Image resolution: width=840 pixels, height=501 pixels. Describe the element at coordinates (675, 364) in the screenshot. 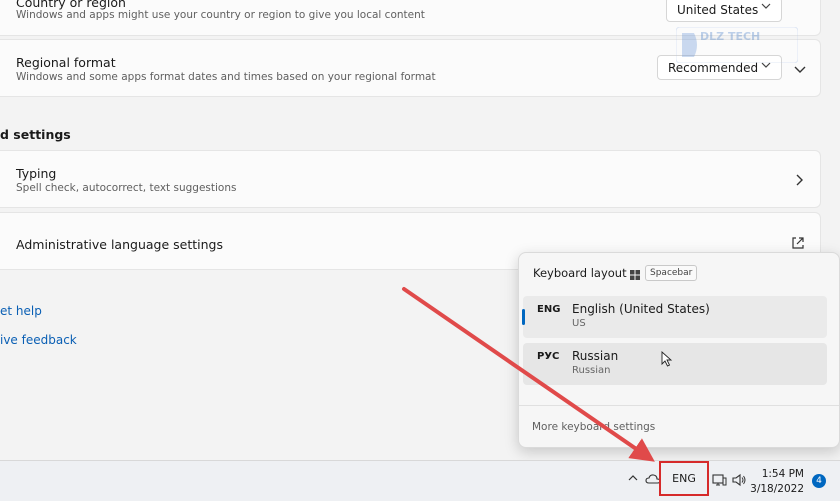

I see `layout-item-russian: РУС Russian Russian` at that location.